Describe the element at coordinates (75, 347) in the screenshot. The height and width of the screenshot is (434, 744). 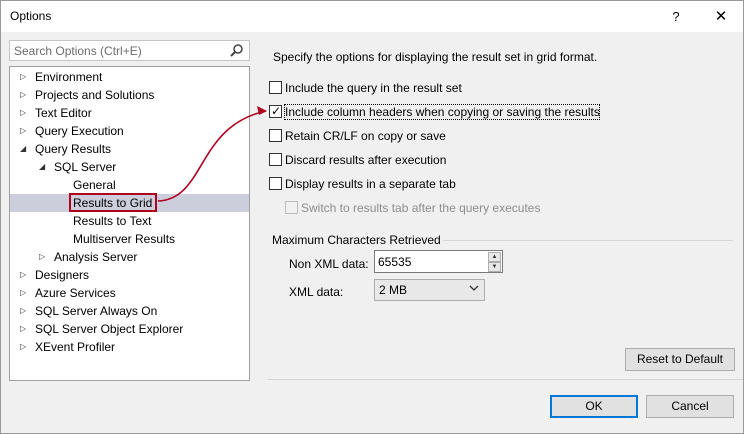
I see `tree-item-label: XEvent Profiler` at that location.